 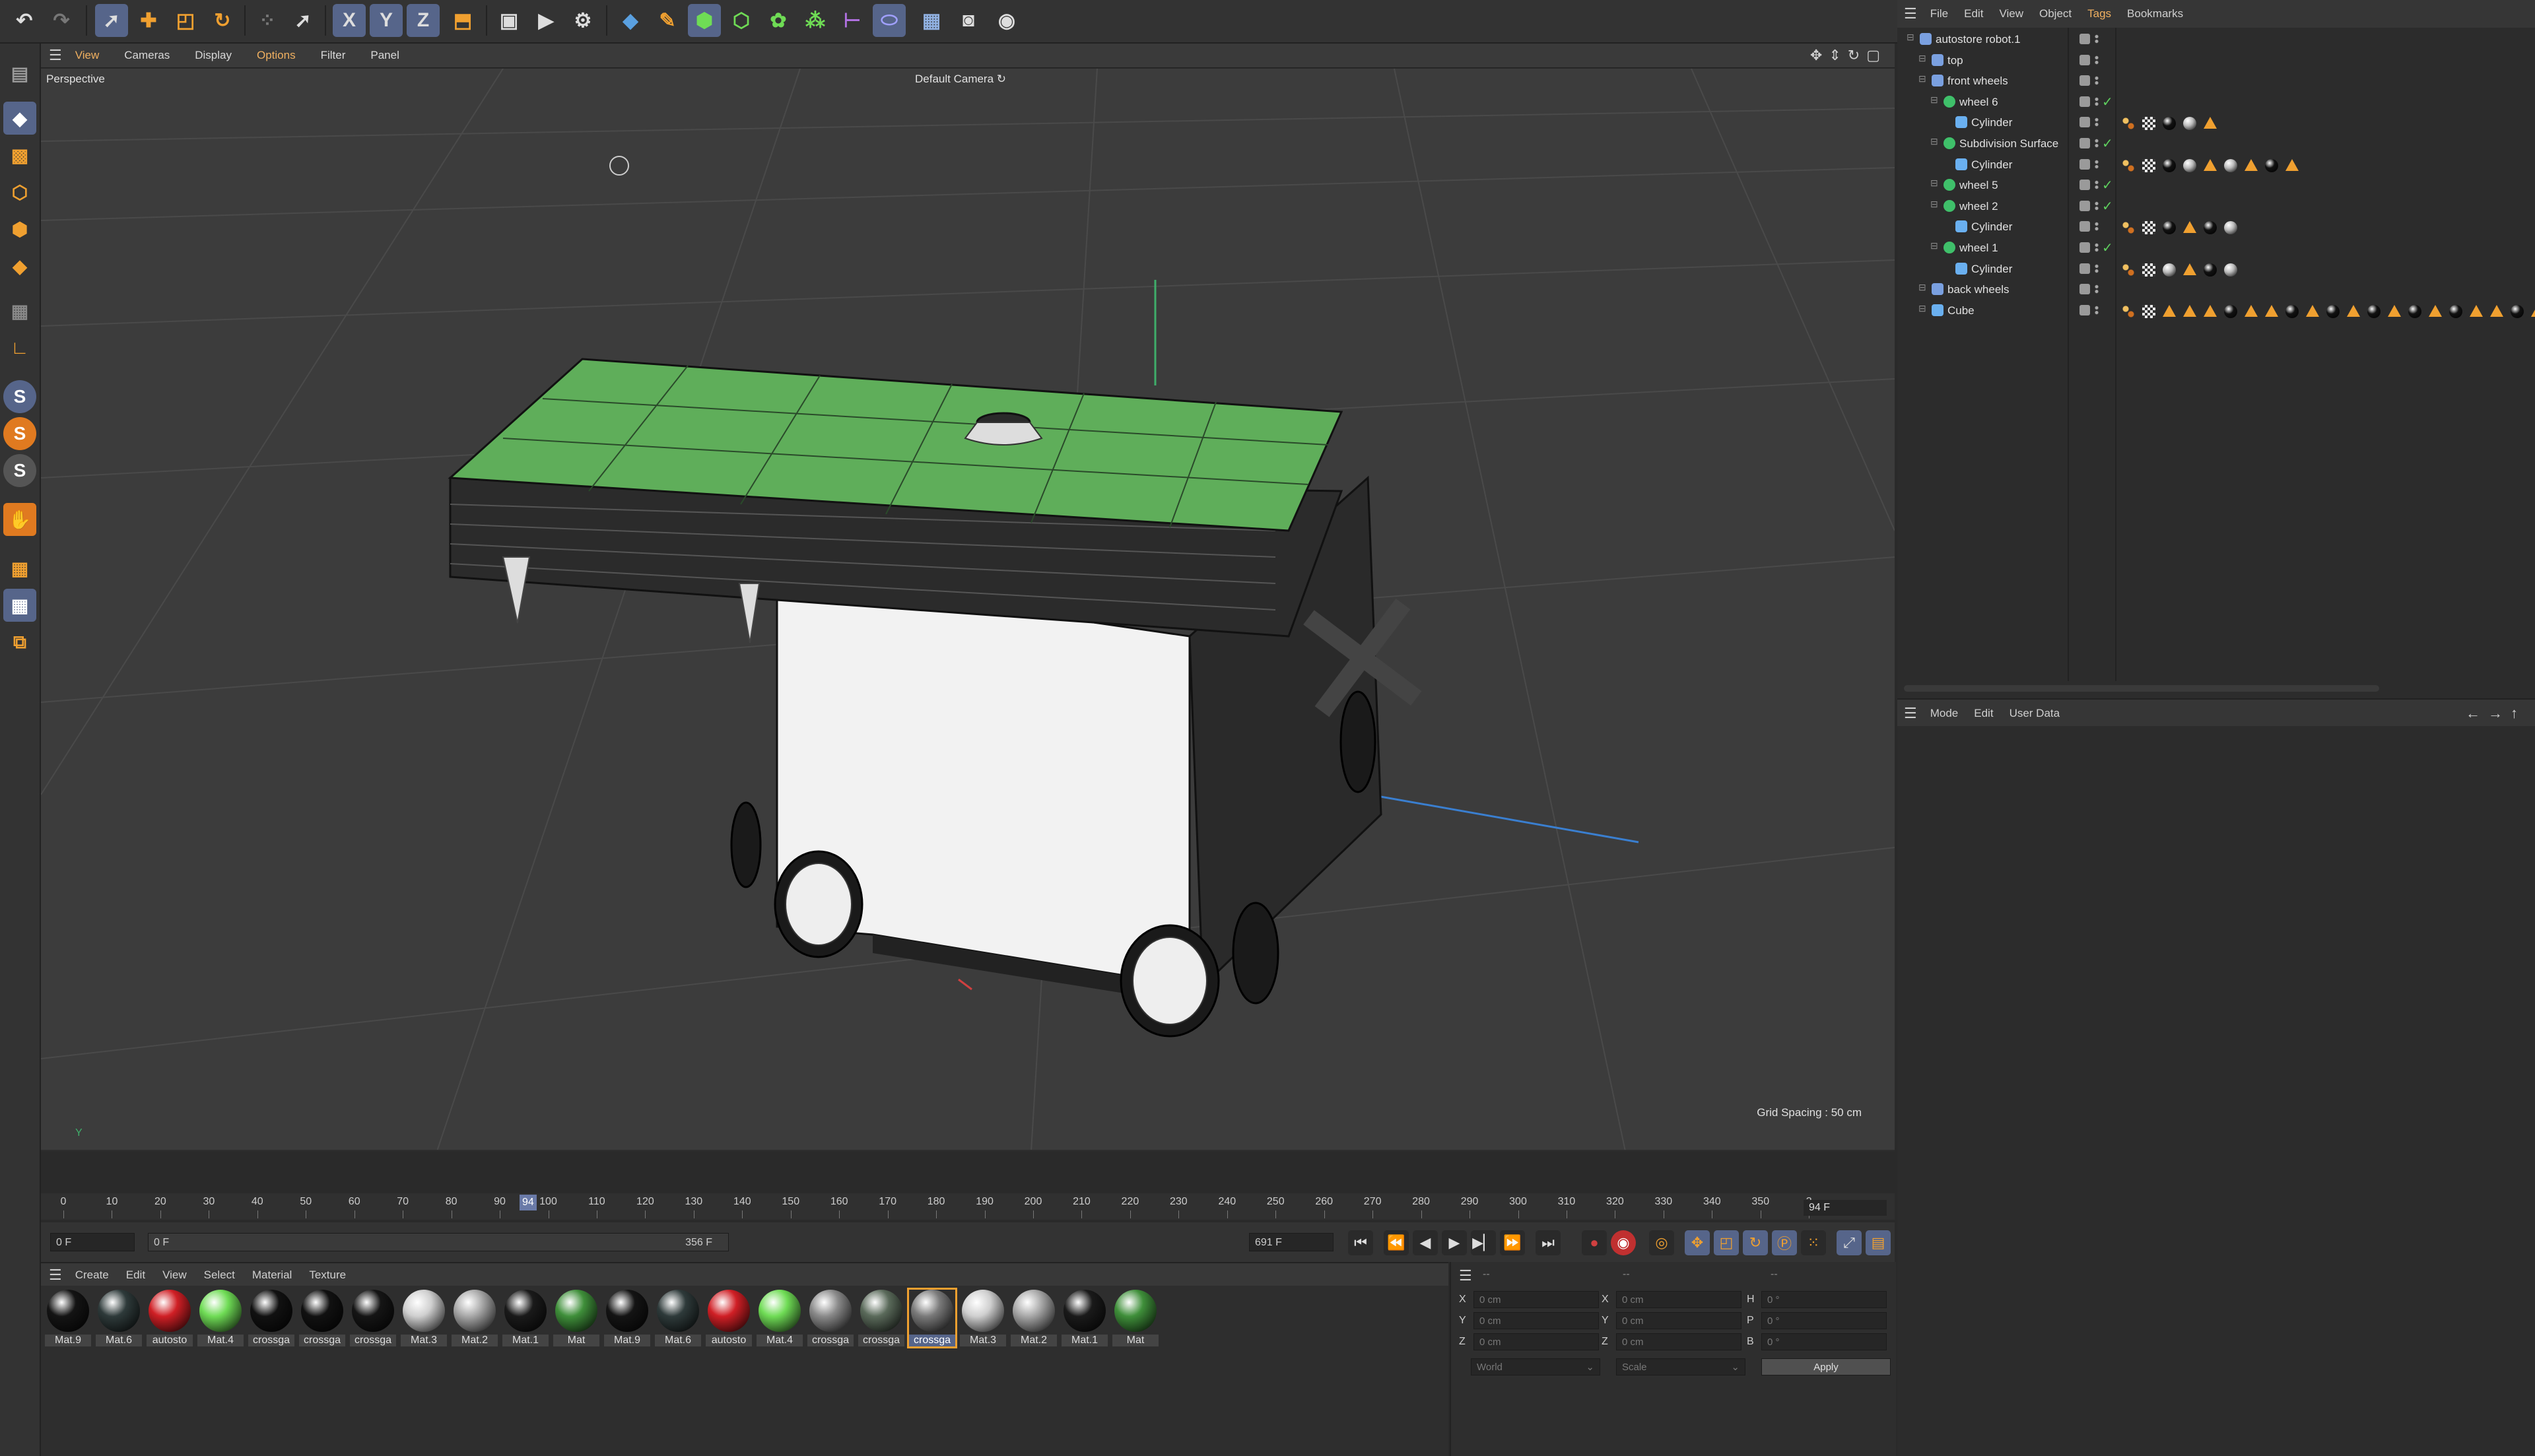 I want to click on attr-menu-user-data: User Data, so click(x=2035, y=713).